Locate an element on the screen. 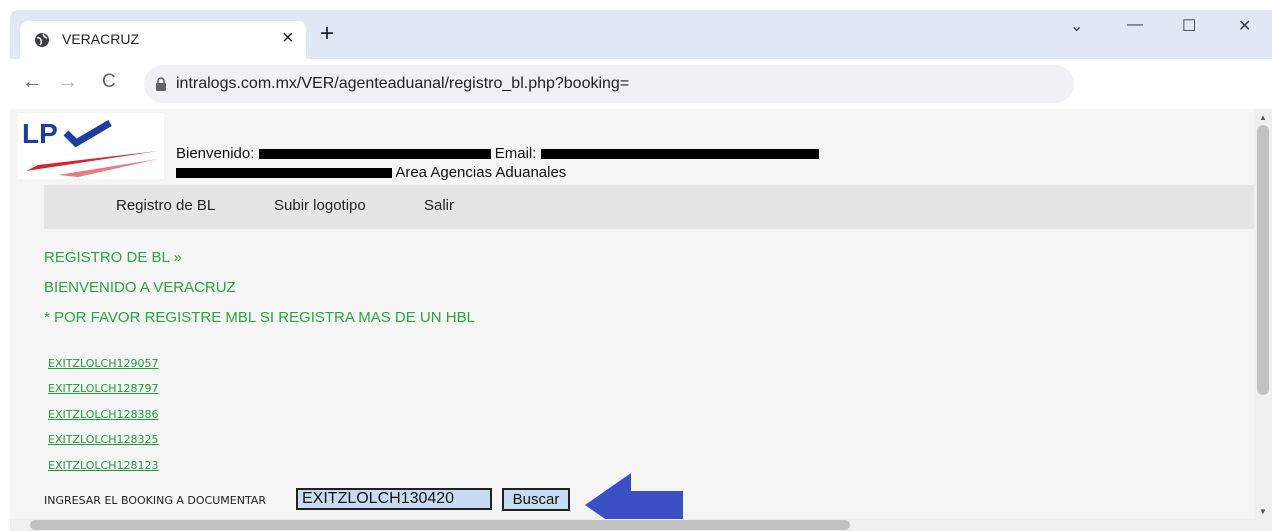 The image size is (1272, 531). horizontal-scrollbar is located at coordinates (632, 525).